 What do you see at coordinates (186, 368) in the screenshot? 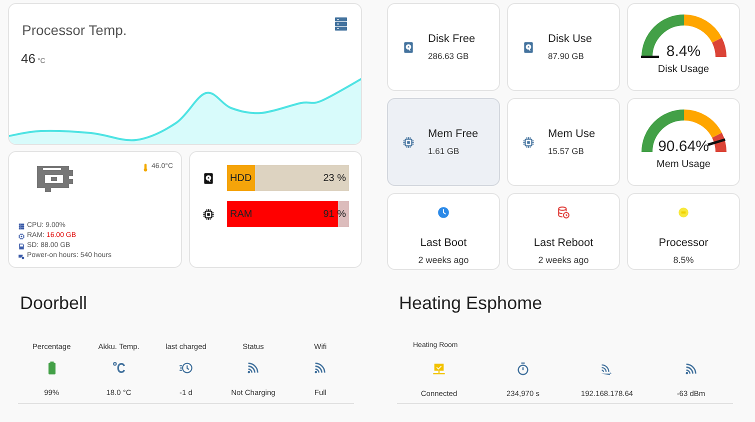
I see `history-icon` at bounding box center [186, 368].